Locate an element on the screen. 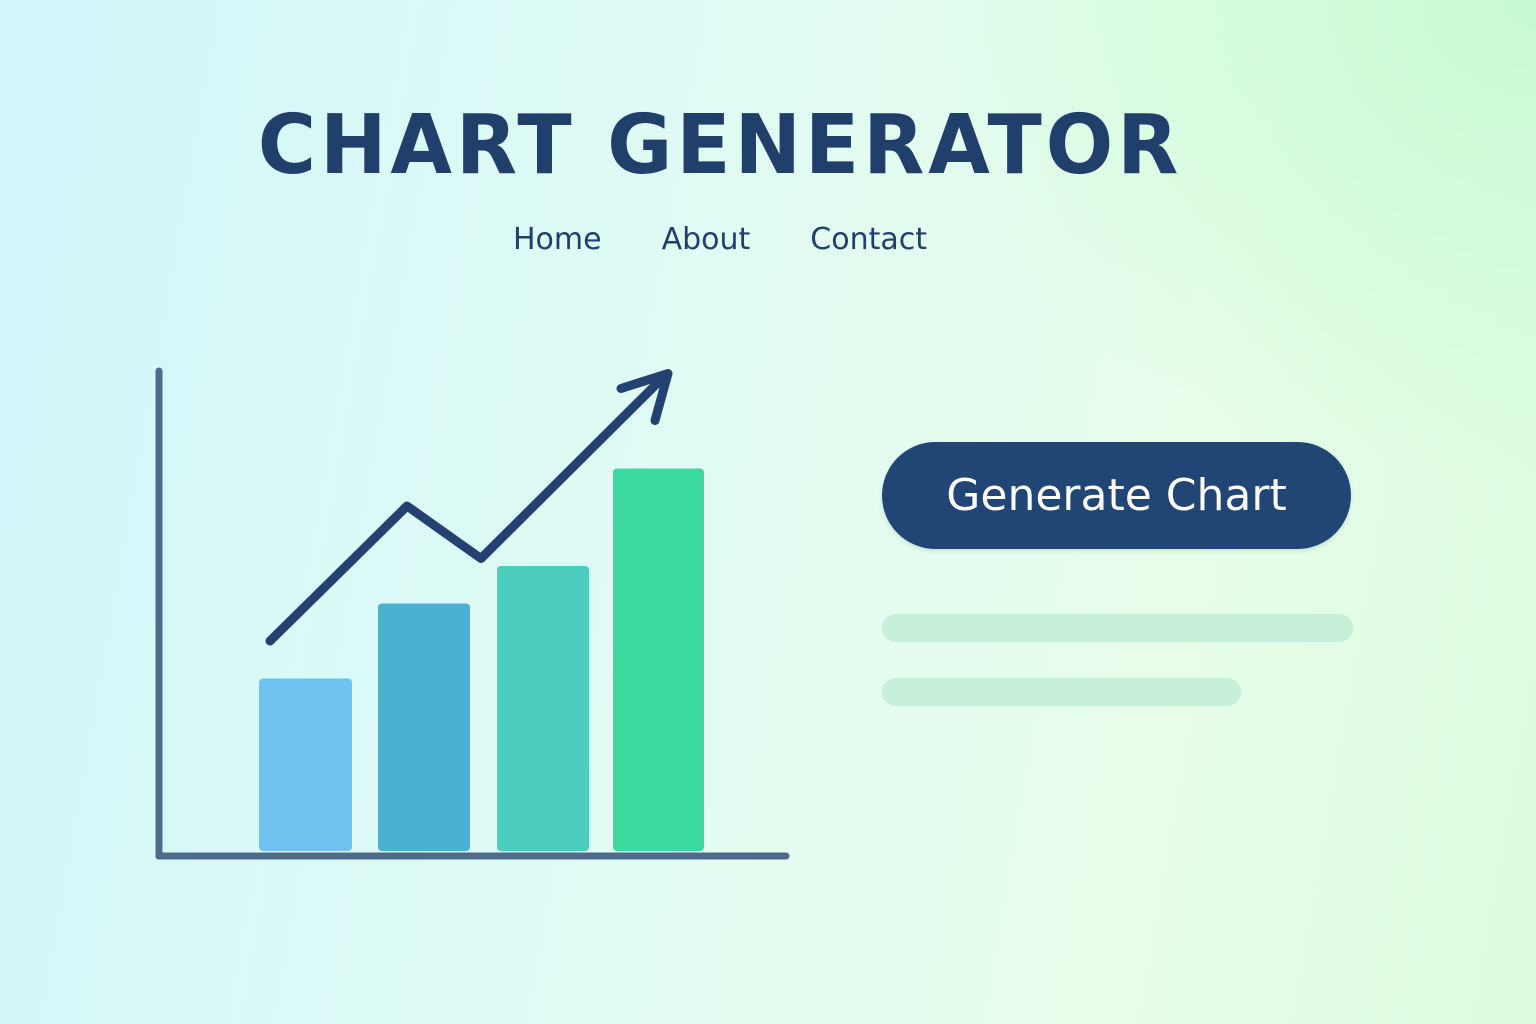  generate-chart-button: Generate Chart is located at coordinates (1116, 495).